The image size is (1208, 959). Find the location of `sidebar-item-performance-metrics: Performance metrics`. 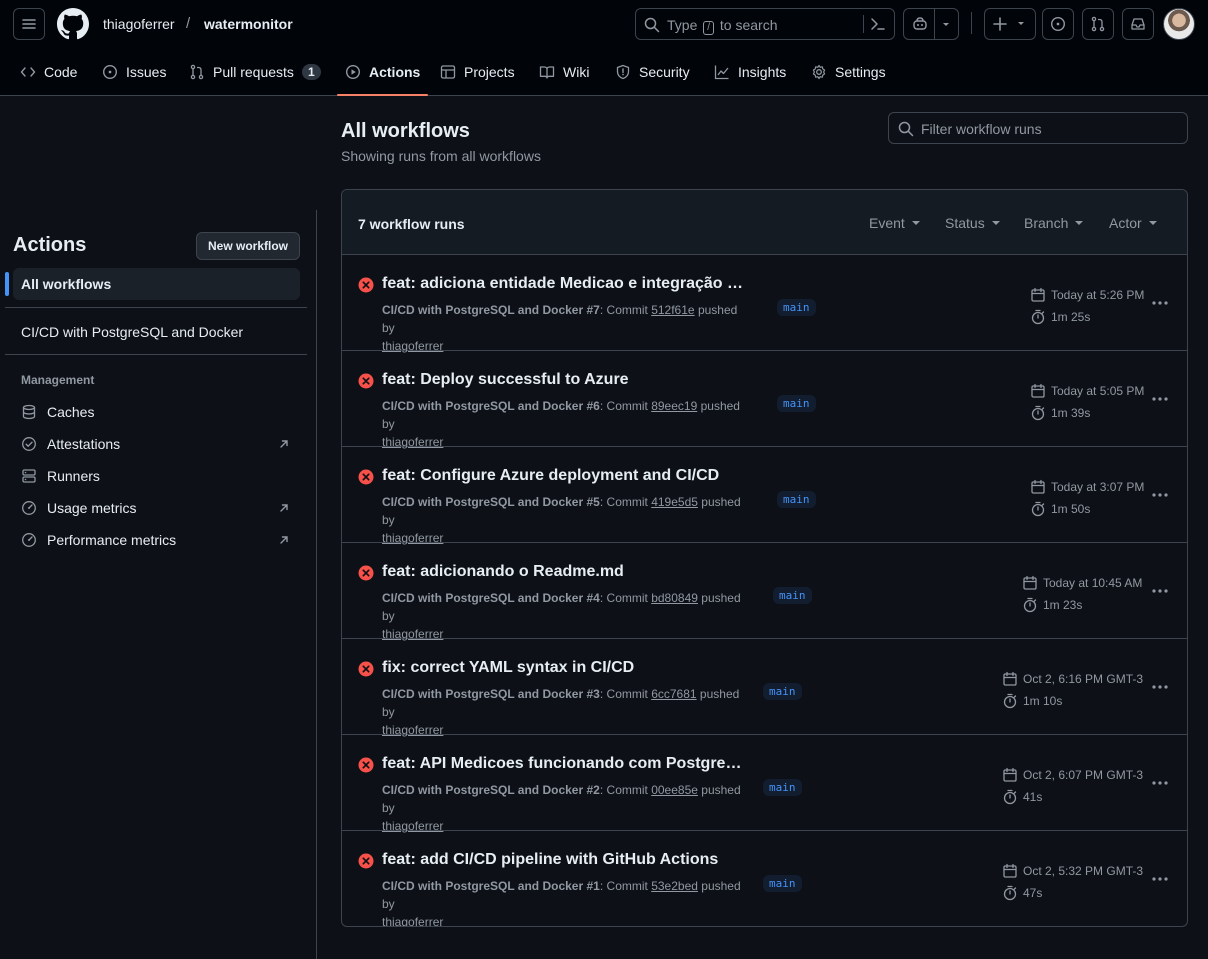

sidebar-item-performance-metrics: Performance metrics is located at coordinates (156, 540).